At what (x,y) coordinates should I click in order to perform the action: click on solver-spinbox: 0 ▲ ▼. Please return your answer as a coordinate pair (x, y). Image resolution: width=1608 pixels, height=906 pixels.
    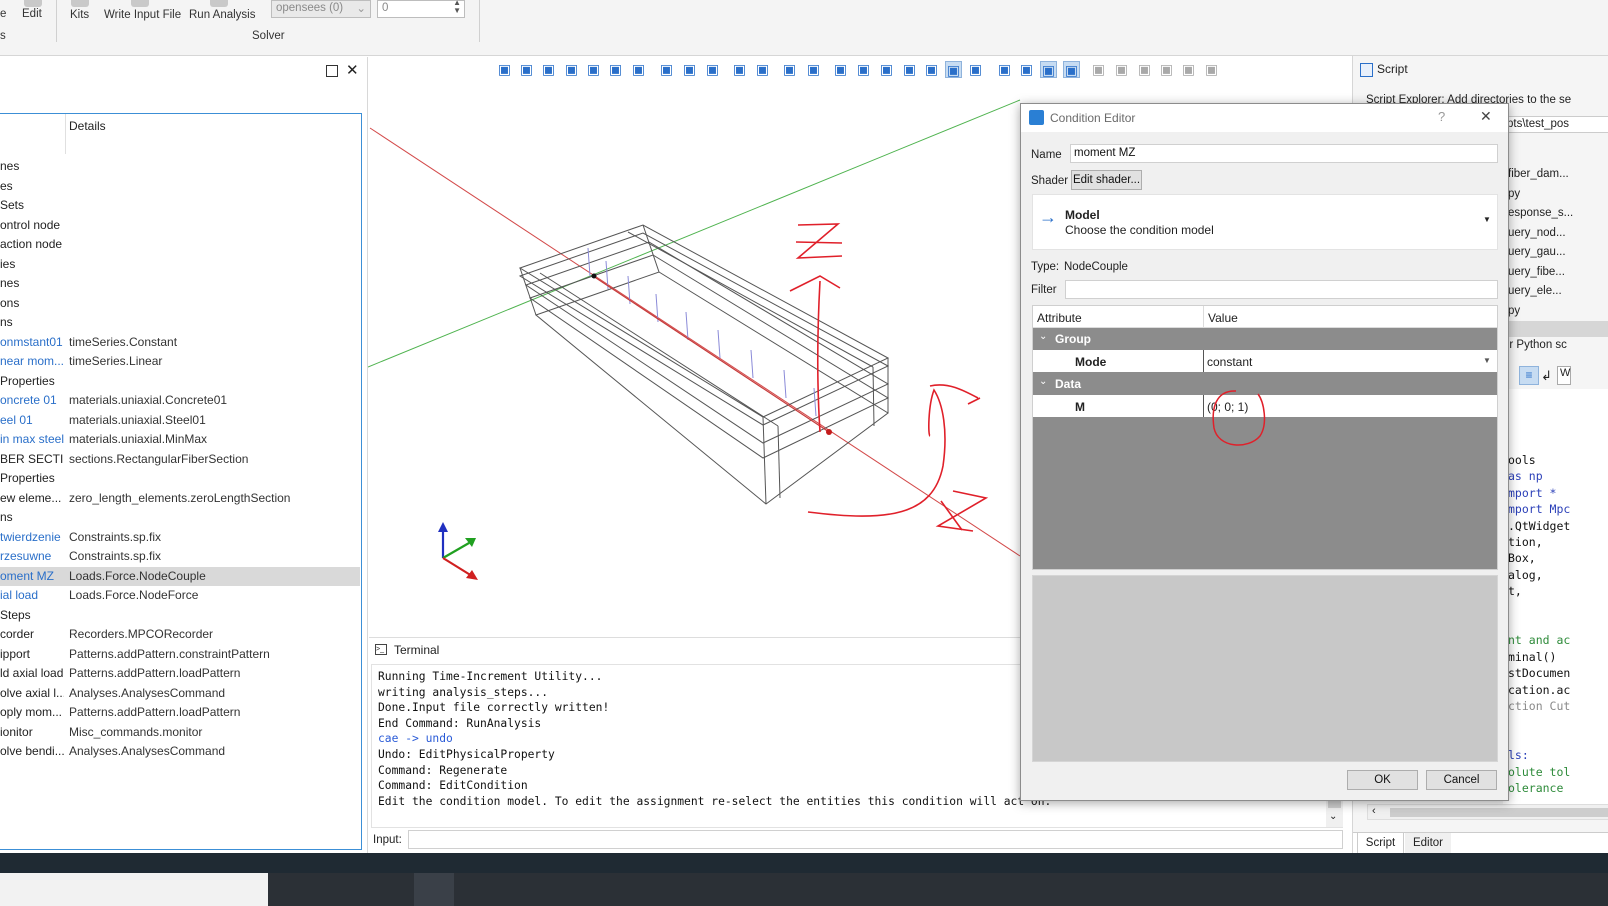
    Looking at the image, I should click on (421, 9).